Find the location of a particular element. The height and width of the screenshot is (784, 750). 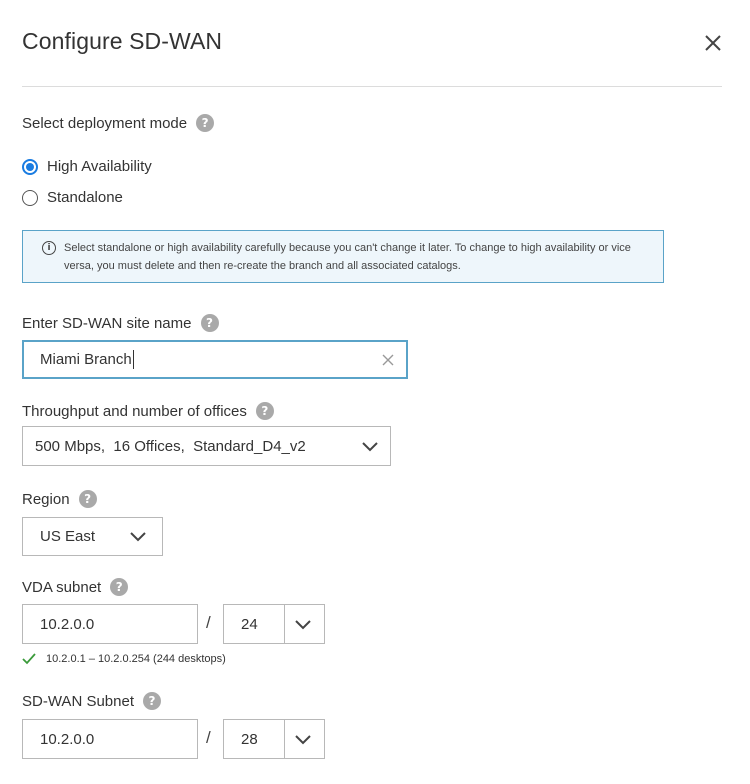

clear-input-icon is located at coordinates (388, 360).